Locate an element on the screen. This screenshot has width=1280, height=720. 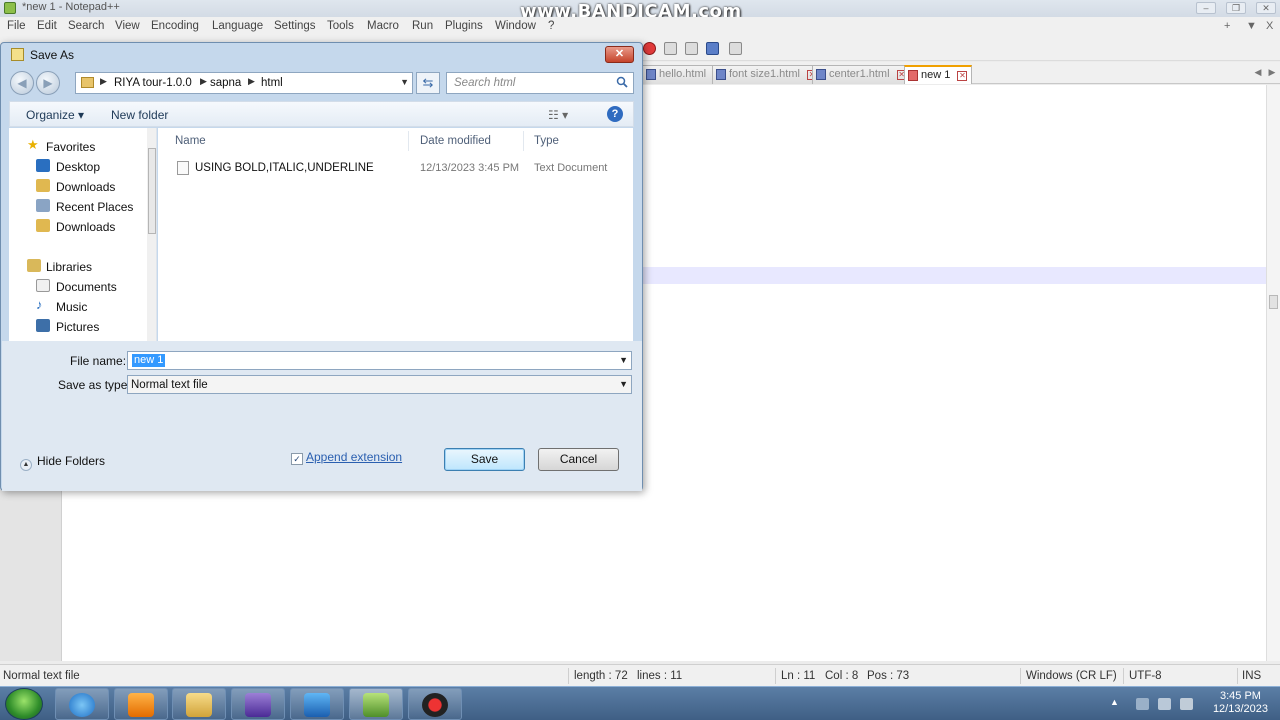
menu-run: Run is located at coordinates (422, 26).